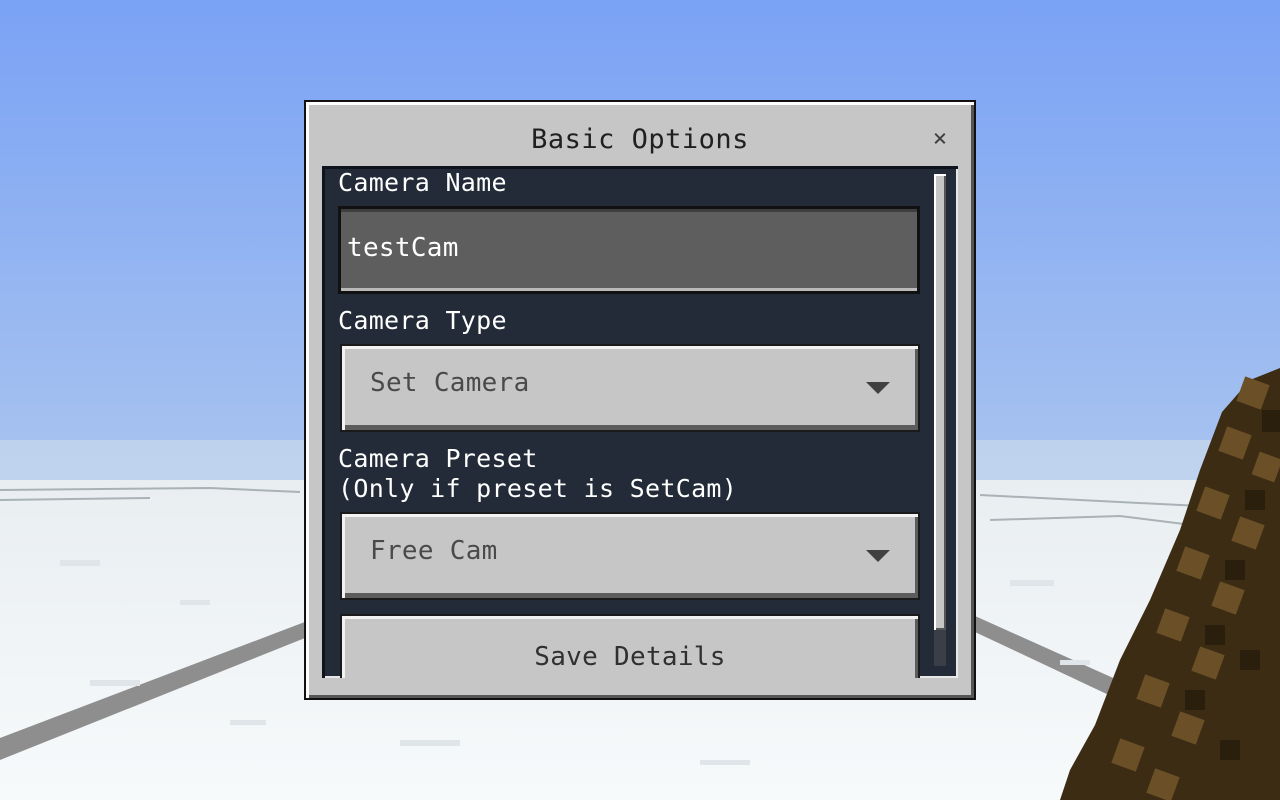 This screenshot has width=1280, height=800. What do you see at coordinates (450, 383) in the screenshot?
I see `camera-type-selected: Set Camera` at bounding box center [450, 383].